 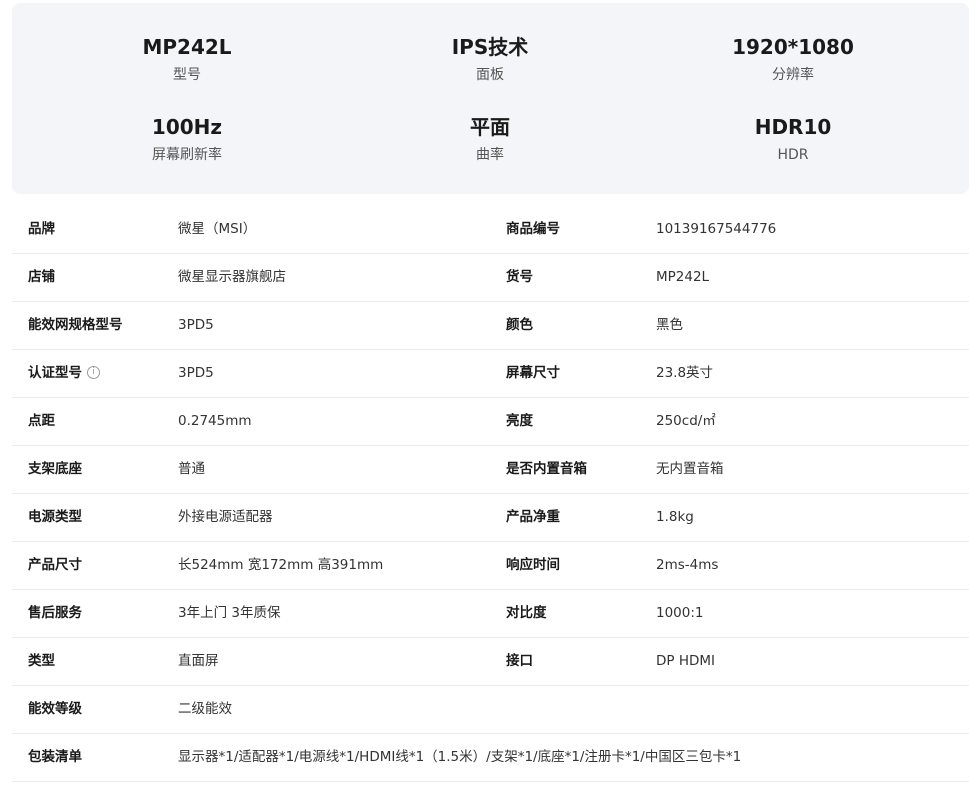 What do you see at coordinates (680, 613) in the screenshot?
I see `spec-value: 1000:1` at bounding box center [680, 613].